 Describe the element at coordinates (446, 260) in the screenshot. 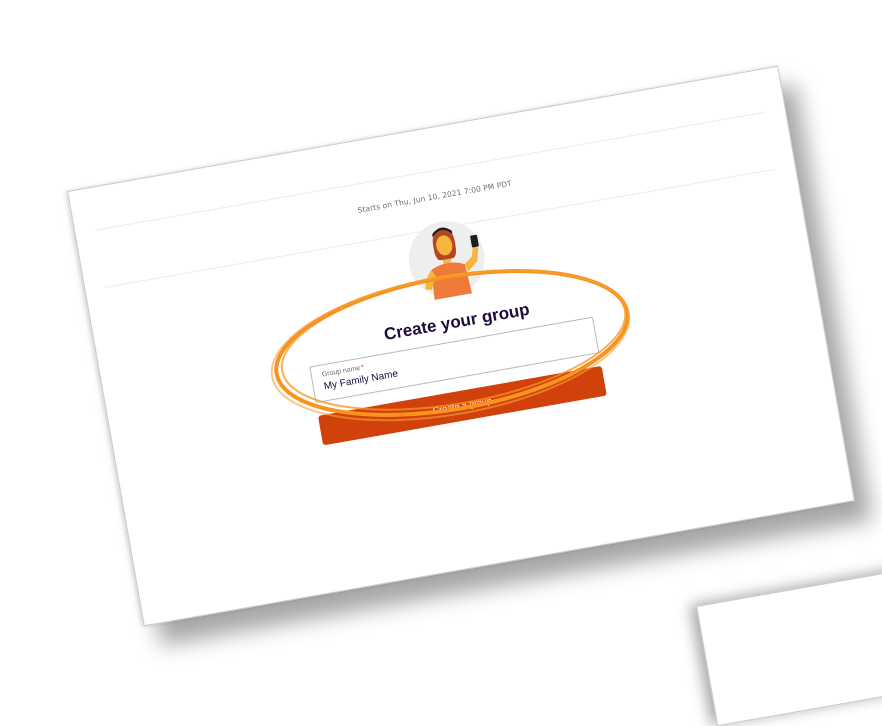

I see `person-illustration-icon` at that location.